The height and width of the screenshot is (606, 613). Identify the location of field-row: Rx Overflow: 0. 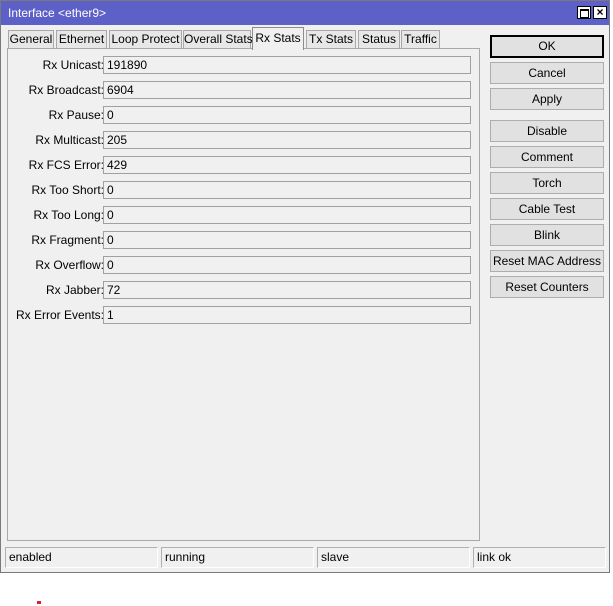
(244, 265).